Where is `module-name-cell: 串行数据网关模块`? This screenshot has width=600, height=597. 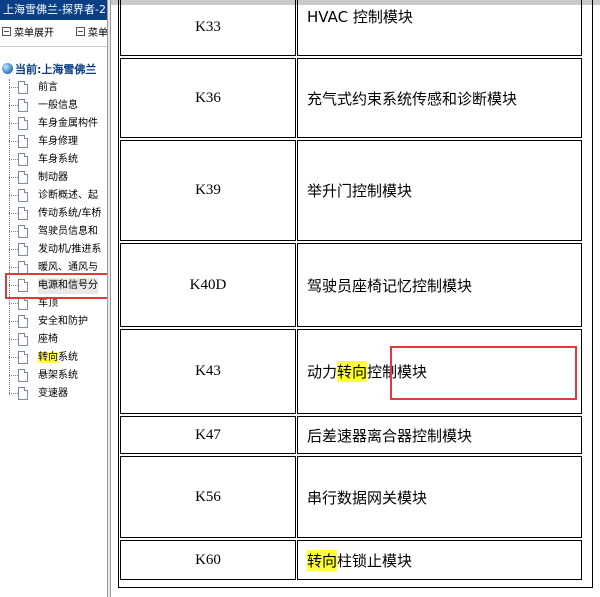
module-name-cell: 串行数据网关模块 is located at coordinates (439, 497).